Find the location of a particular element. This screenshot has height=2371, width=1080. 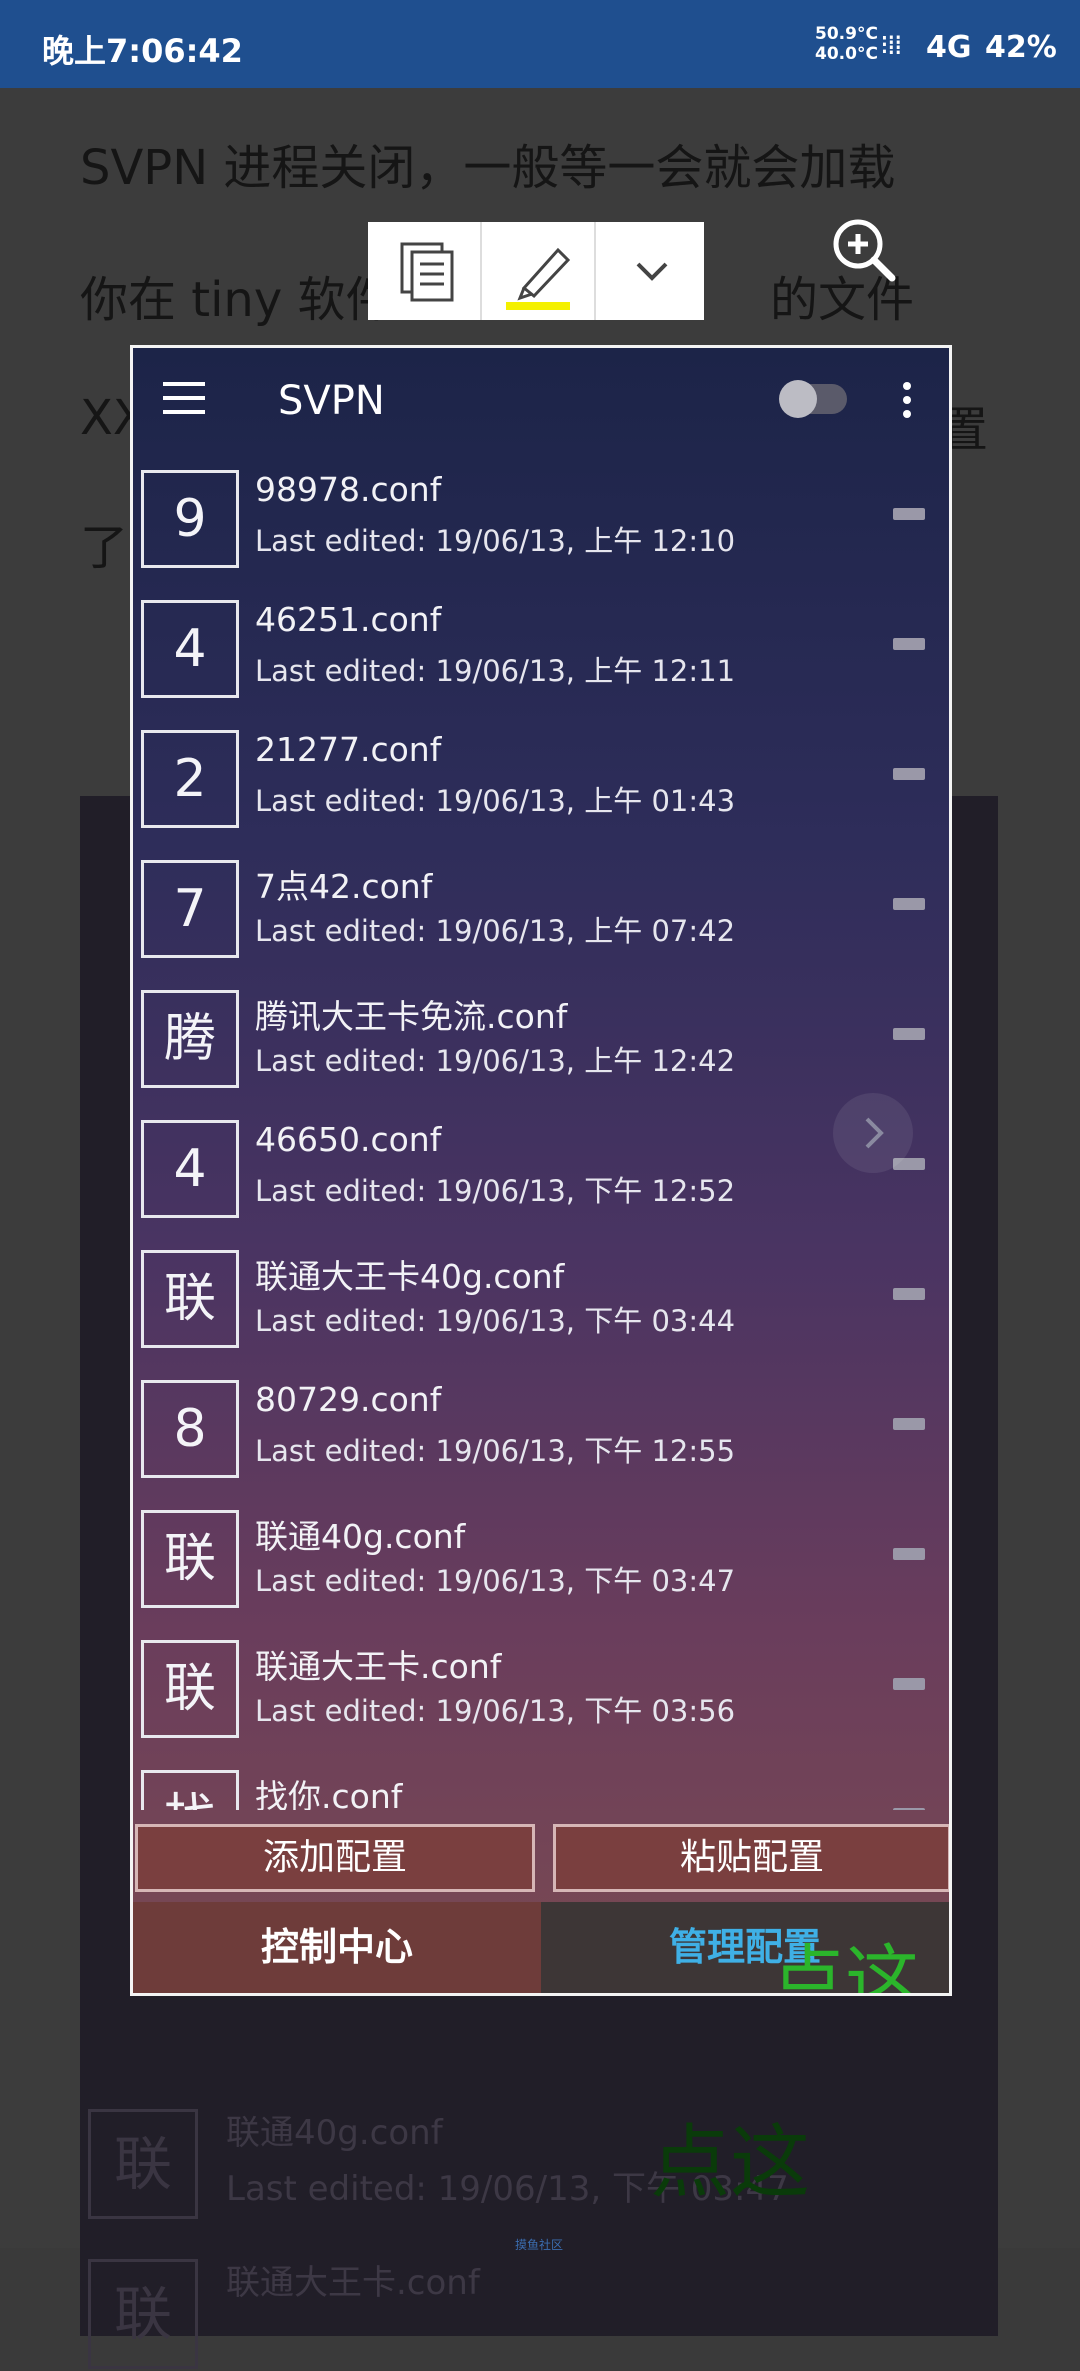

app-bar: SVPN is located at coordinates (541, 398).